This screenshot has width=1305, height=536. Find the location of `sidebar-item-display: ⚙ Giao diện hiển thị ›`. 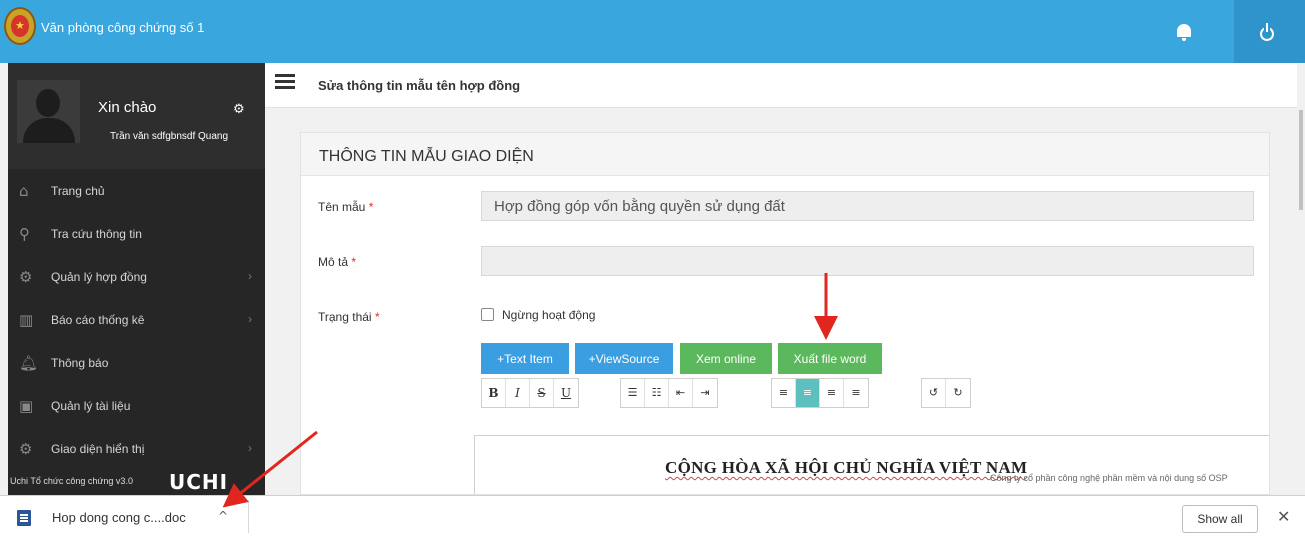

sidebar-item-display: ⚙ Giao diện hiển thị › is located at coordinates (136, 449).